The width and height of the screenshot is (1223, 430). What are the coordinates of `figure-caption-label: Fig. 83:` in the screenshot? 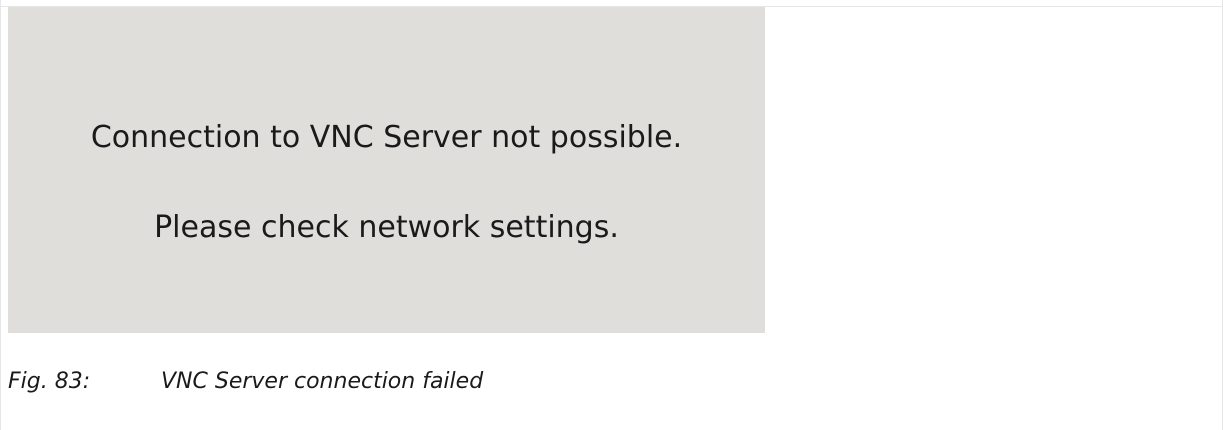 It's located at (49, 381).